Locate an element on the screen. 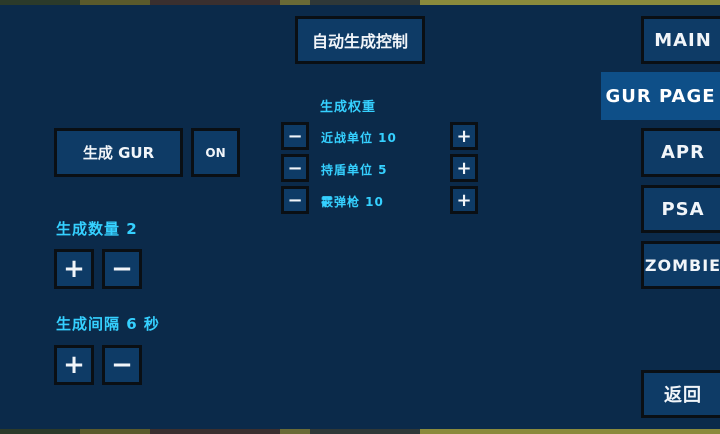 This screenshot has height=434, width=720. spawn-count-plus-button: + is located at coordinates (74, 269).